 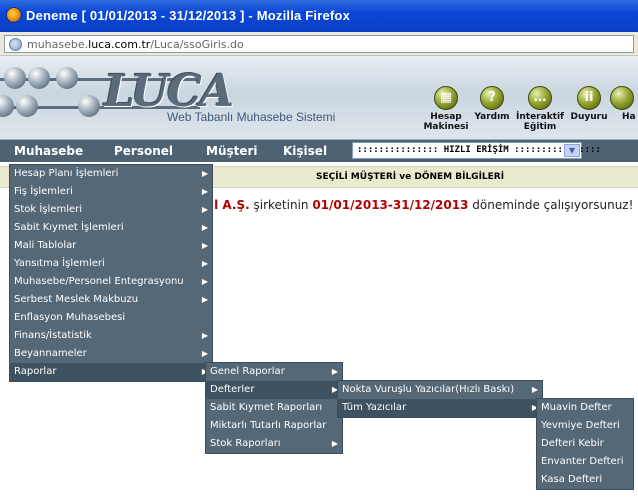 What do you see at coordinates (135, 44) in the screenshot?
I see `url-text: muhasebe.luca.com.tr/Luca/ssoGiris.do` at bounding box center [135, 44].